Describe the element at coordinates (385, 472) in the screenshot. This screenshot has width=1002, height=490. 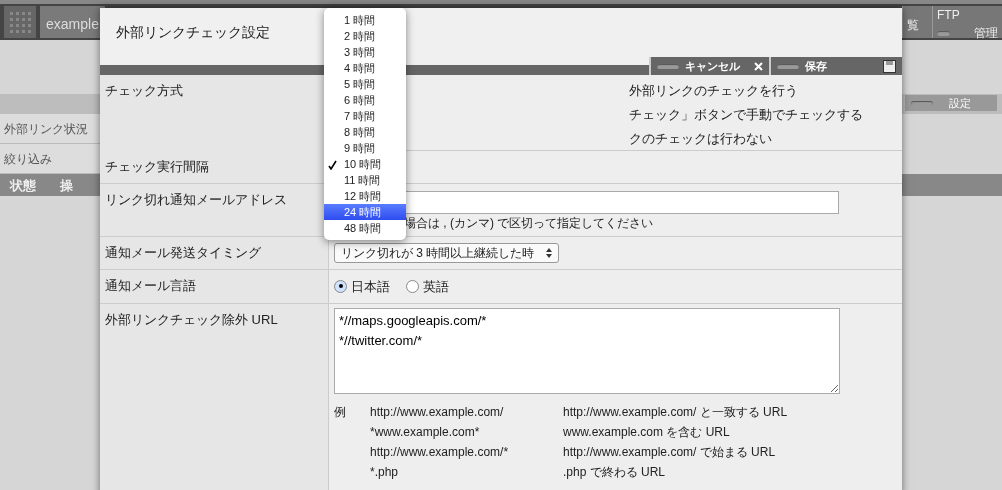
I see `example-pattern: *.php` at that location.